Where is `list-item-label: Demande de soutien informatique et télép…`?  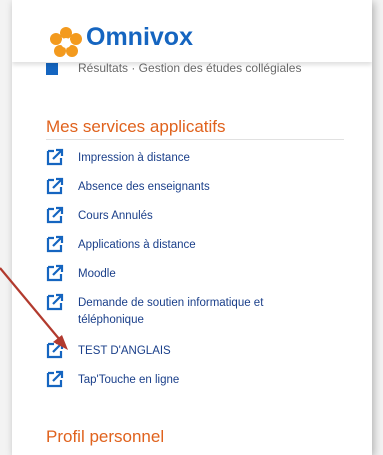 list-item-label: Demande de soutien informatique et télép… is located at coordinates (193, 312).